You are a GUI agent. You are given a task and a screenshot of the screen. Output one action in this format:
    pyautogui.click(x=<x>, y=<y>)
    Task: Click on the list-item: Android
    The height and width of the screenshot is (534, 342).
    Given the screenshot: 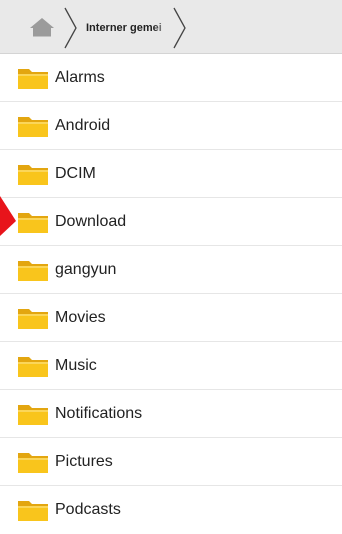 What is the action you would take?
    pyautogui.click(x=171, y=126)
    